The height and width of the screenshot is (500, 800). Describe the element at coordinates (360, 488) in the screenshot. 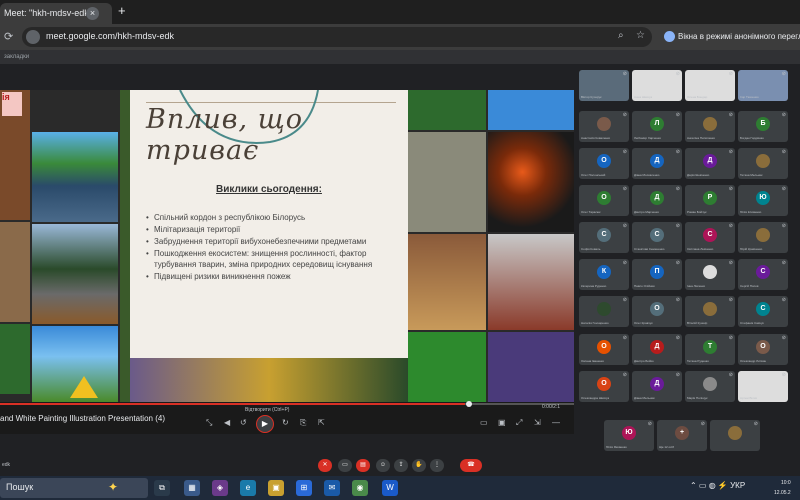

I see `chrome-icon: ◉` at that location.